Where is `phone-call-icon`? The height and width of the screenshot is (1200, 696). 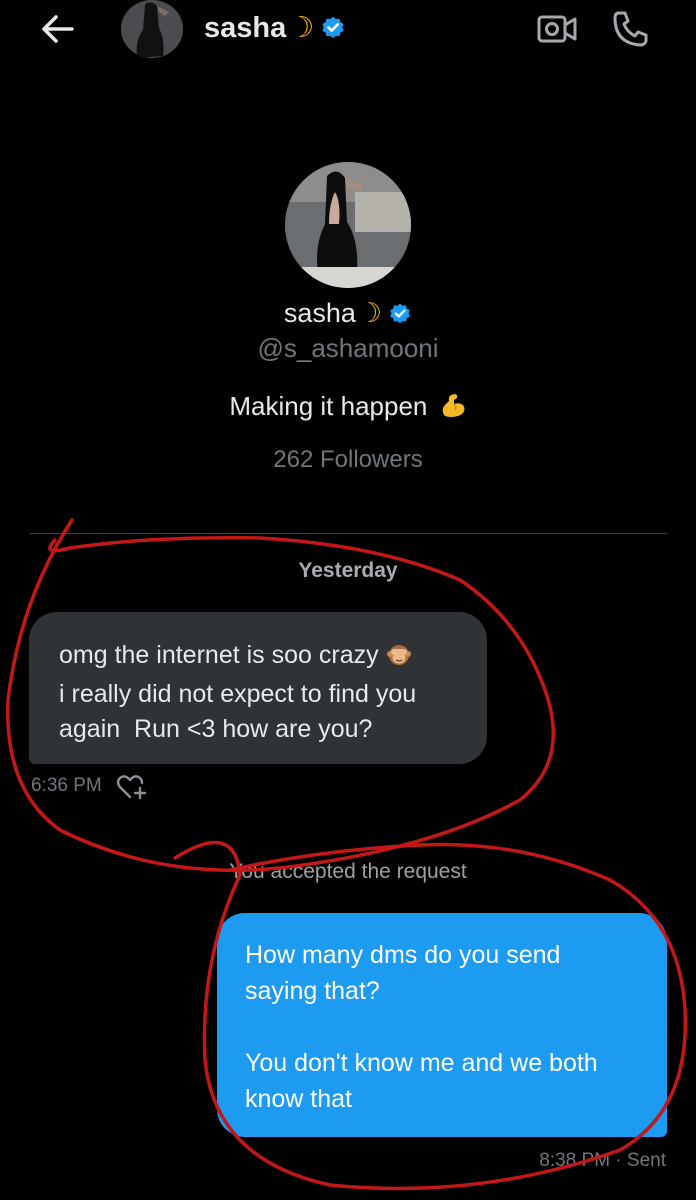
phone-call-icon is located at coordinates (631, 29).